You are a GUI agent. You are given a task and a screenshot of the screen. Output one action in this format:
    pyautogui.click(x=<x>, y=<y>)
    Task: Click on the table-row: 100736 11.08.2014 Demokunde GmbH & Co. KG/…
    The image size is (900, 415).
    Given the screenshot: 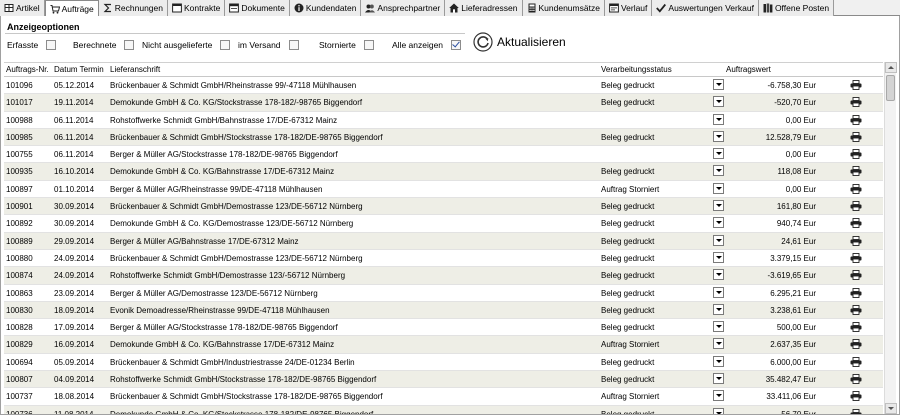 What is the action you would take?
    pyautogui.click(x=443, y=409)
    